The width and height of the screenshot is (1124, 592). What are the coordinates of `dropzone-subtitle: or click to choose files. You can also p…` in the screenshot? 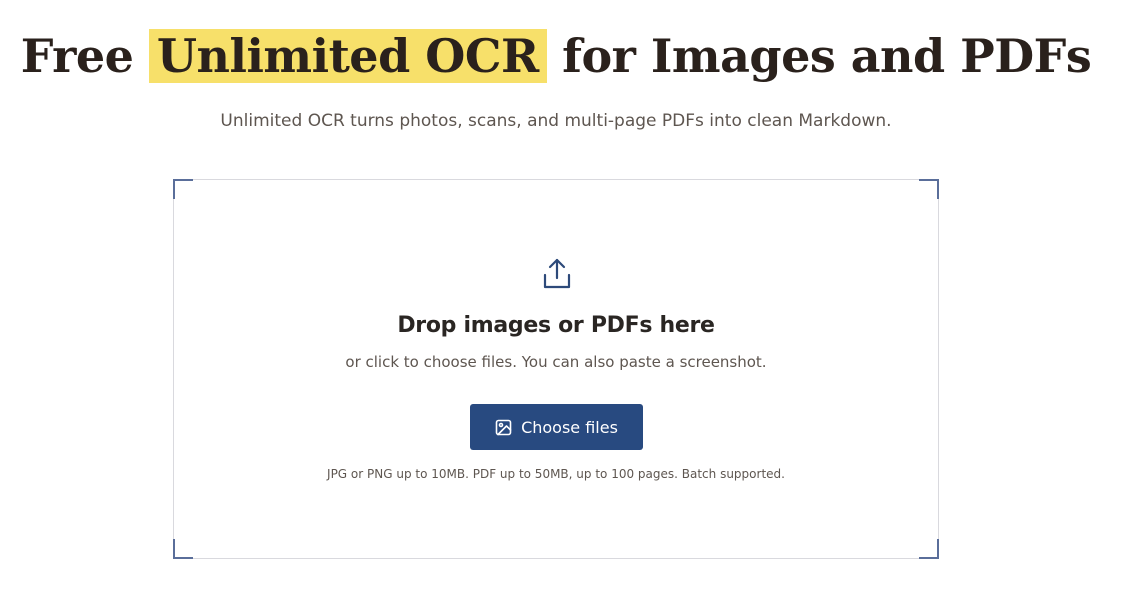 It's located at (556, 362).